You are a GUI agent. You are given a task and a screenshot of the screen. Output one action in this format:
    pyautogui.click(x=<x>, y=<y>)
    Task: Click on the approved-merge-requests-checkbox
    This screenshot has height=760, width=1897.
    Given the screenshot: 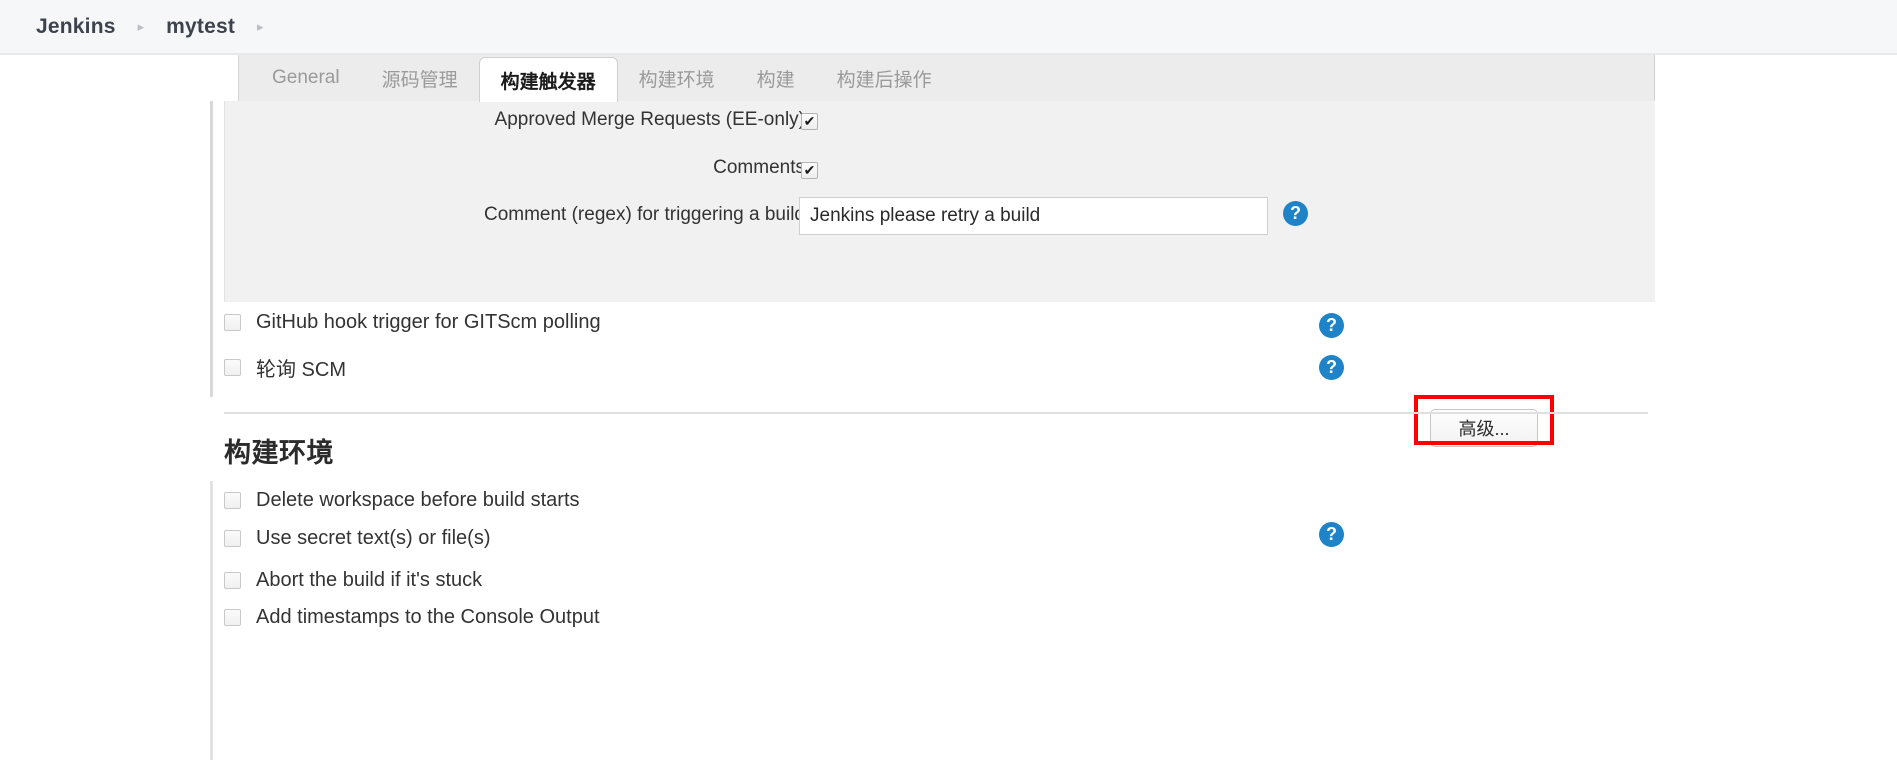 What is the action you would take?
    pyautogui.click(x=809, y=121)
    